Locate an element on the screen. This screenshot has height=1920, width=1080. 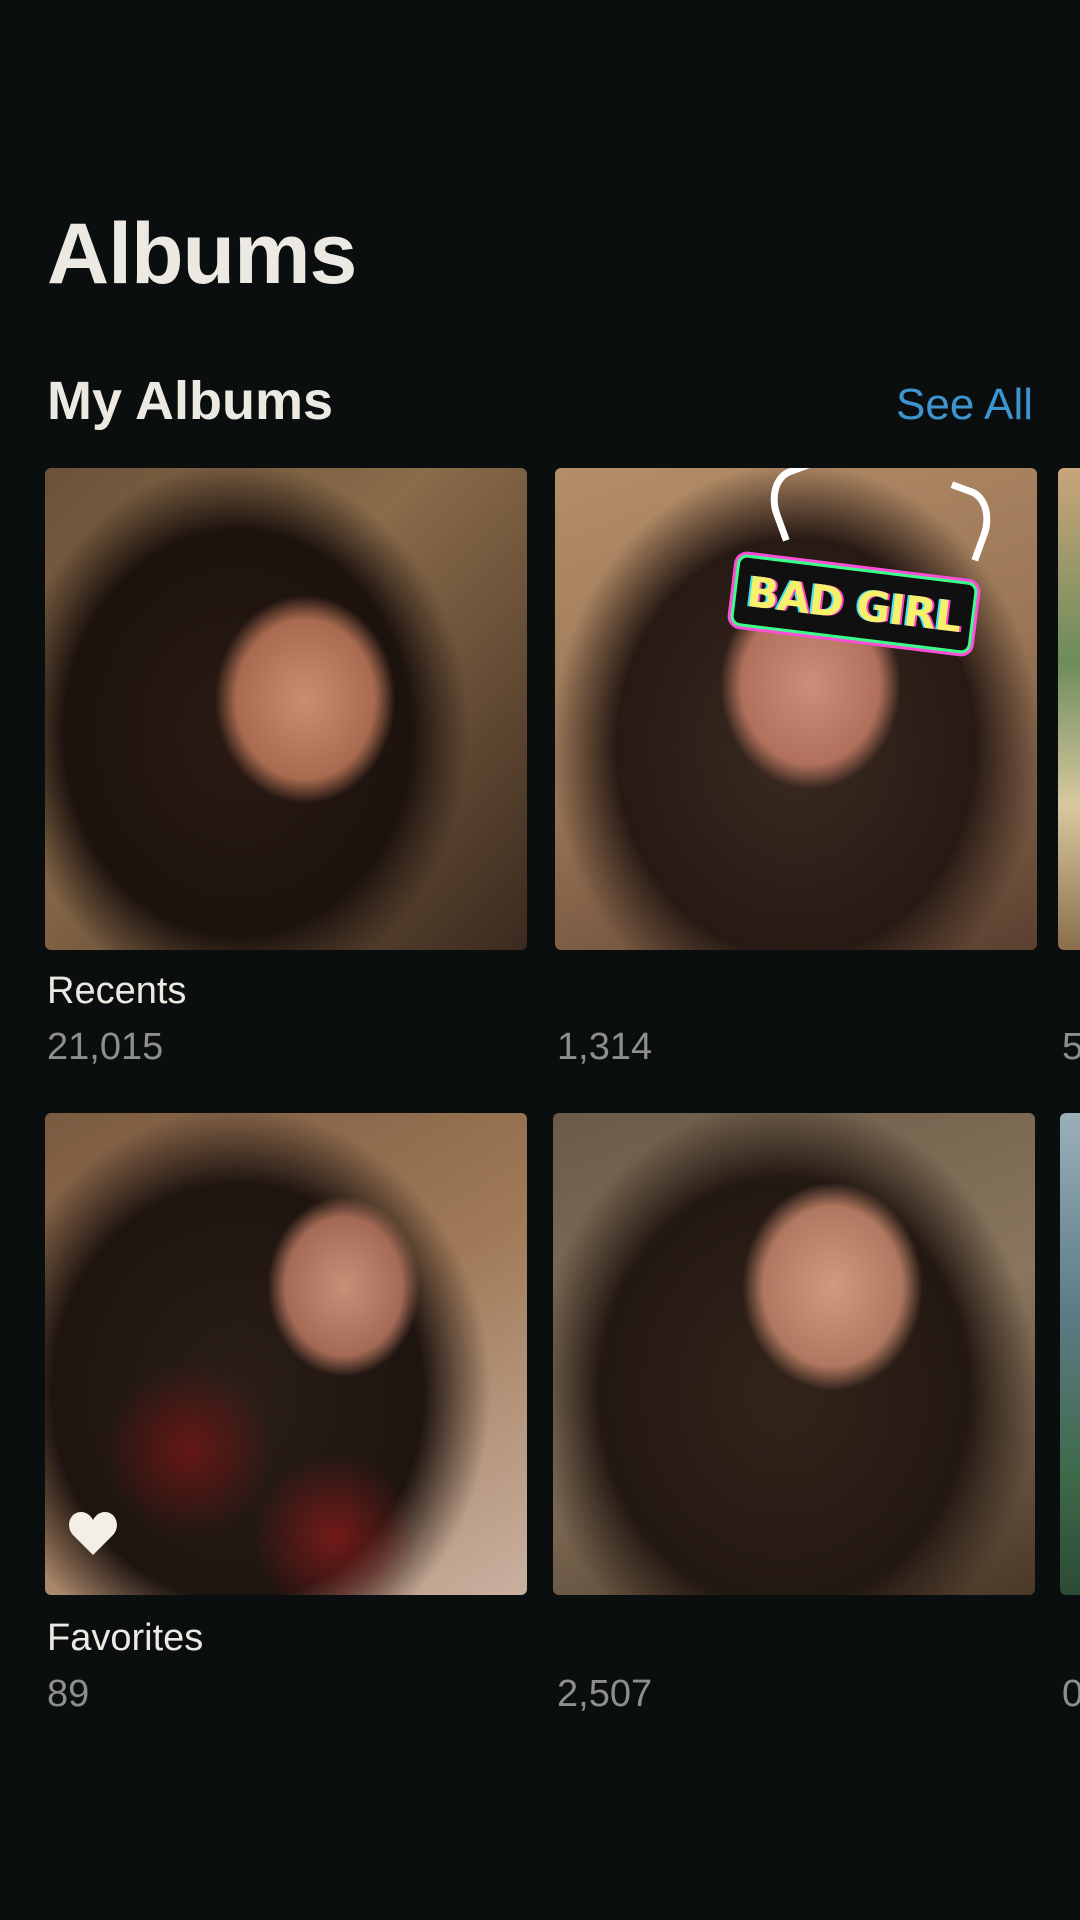
devil-horn-left-icon is located at coordinates (795, 505).